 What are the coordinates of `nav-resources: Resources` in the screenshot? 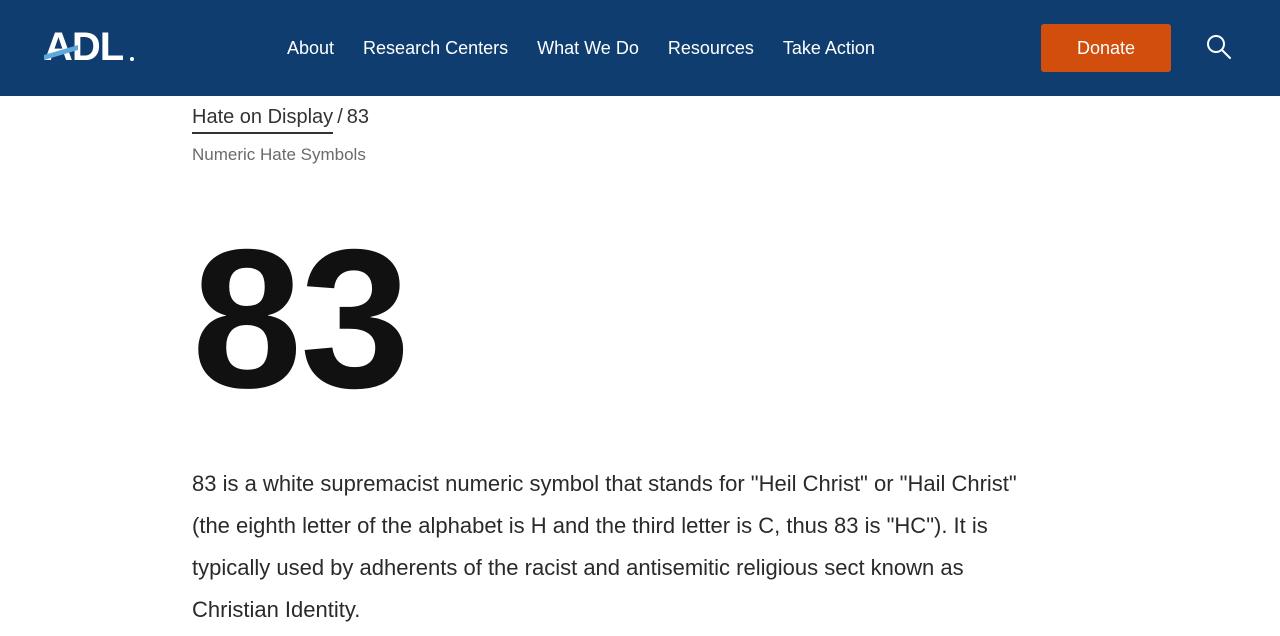 It's located at (711, 48).